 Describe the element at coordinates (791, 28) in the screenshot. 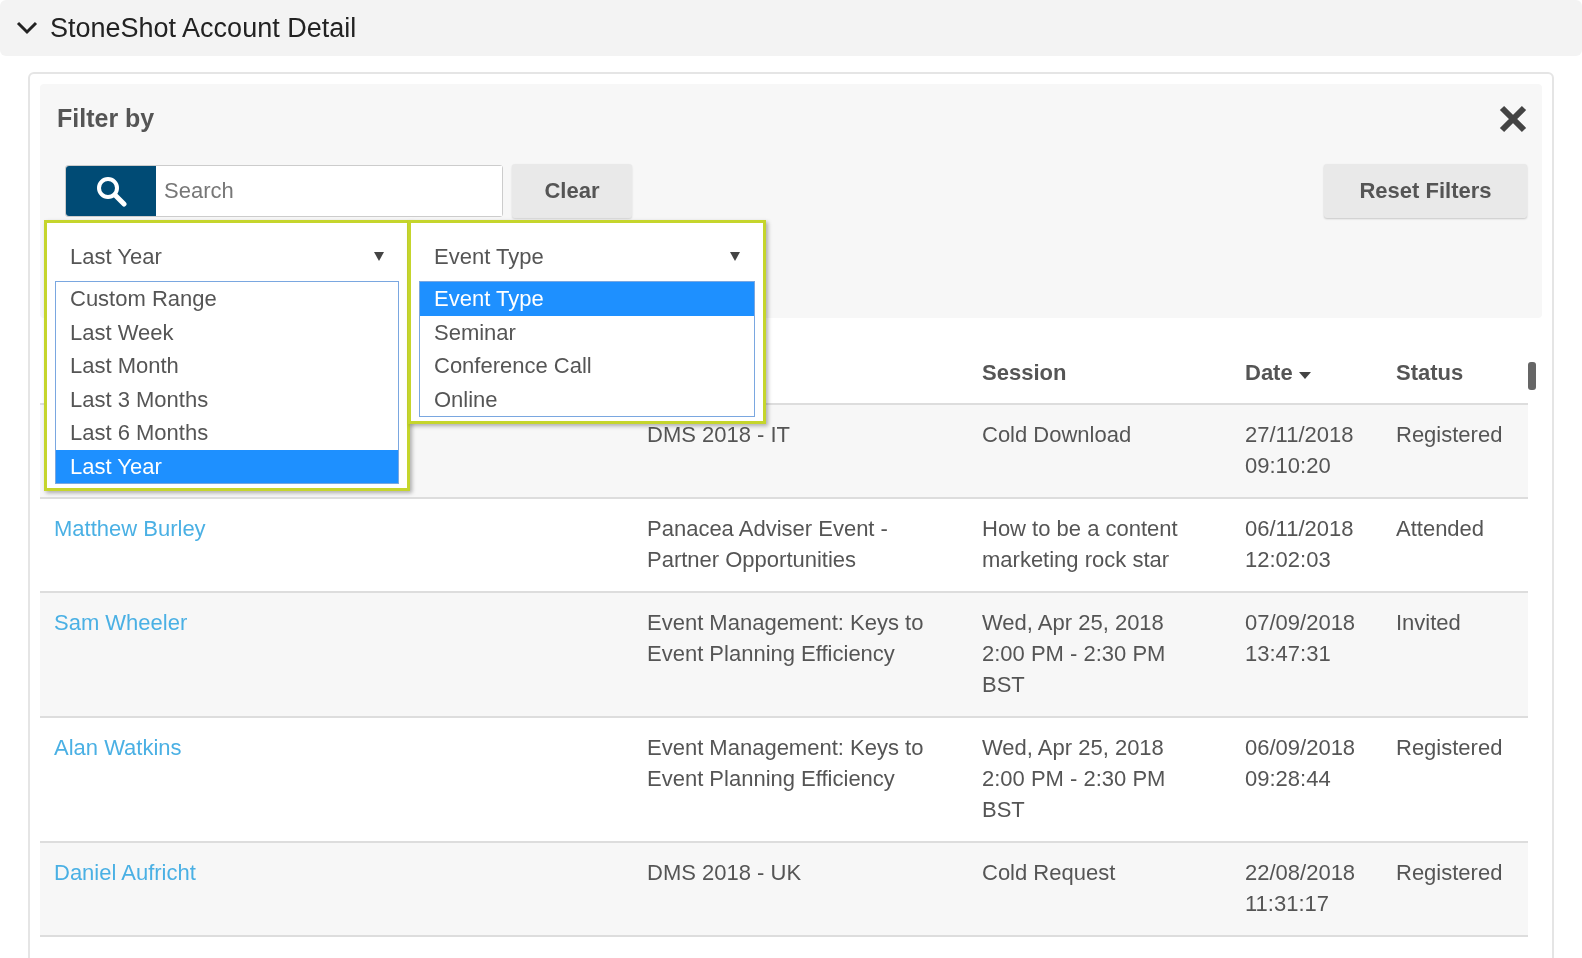

I see `section-header: StoneShot Account Detail` at that location.